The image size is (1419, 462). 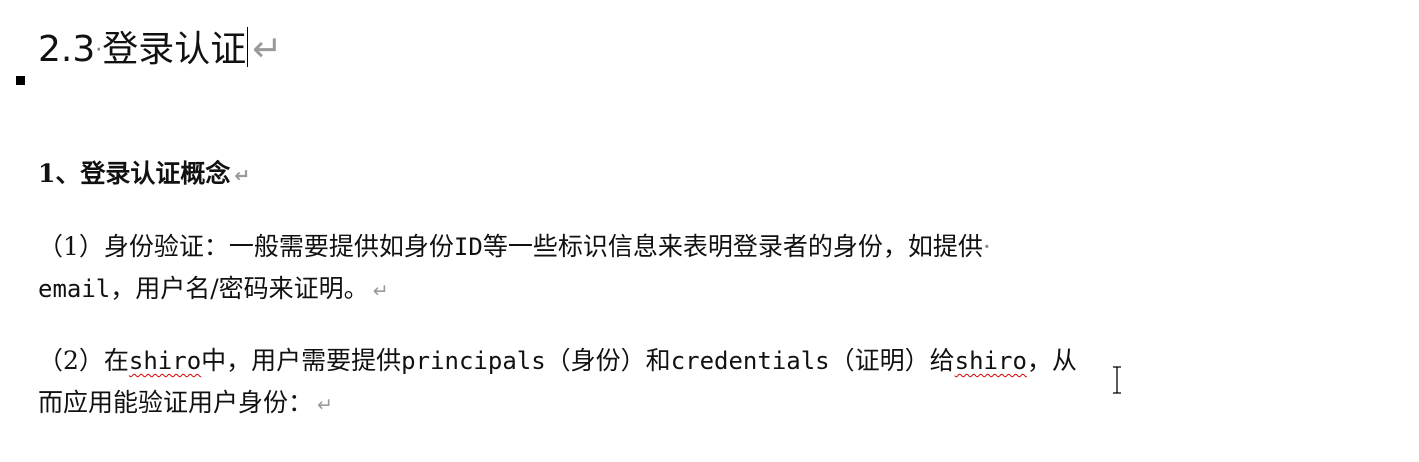 I want to click on text-cursor, so click(x=248, y=47).